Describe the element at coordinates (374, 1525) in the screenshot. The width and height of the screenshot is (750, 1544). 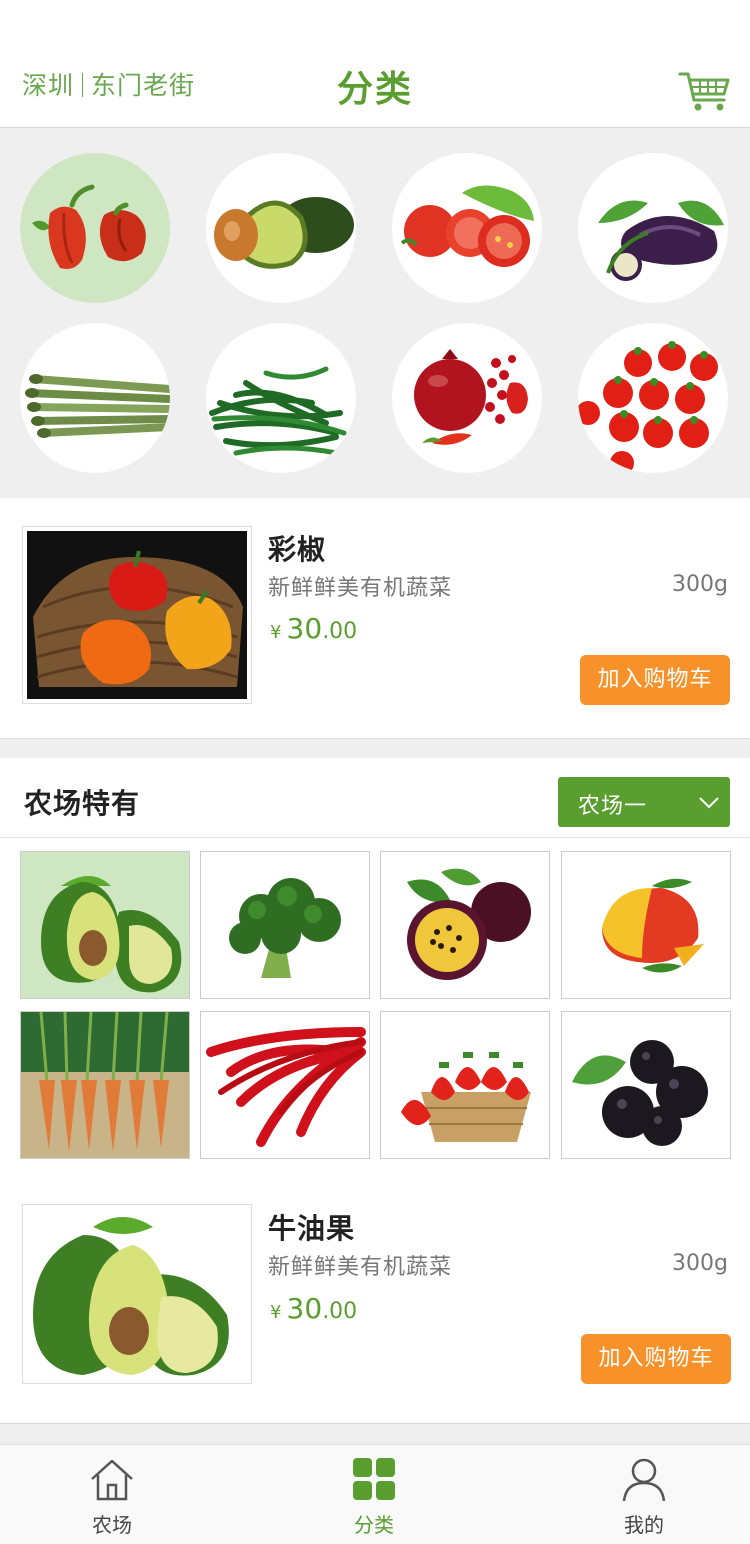
I see `tab-label: 分类` at that location.